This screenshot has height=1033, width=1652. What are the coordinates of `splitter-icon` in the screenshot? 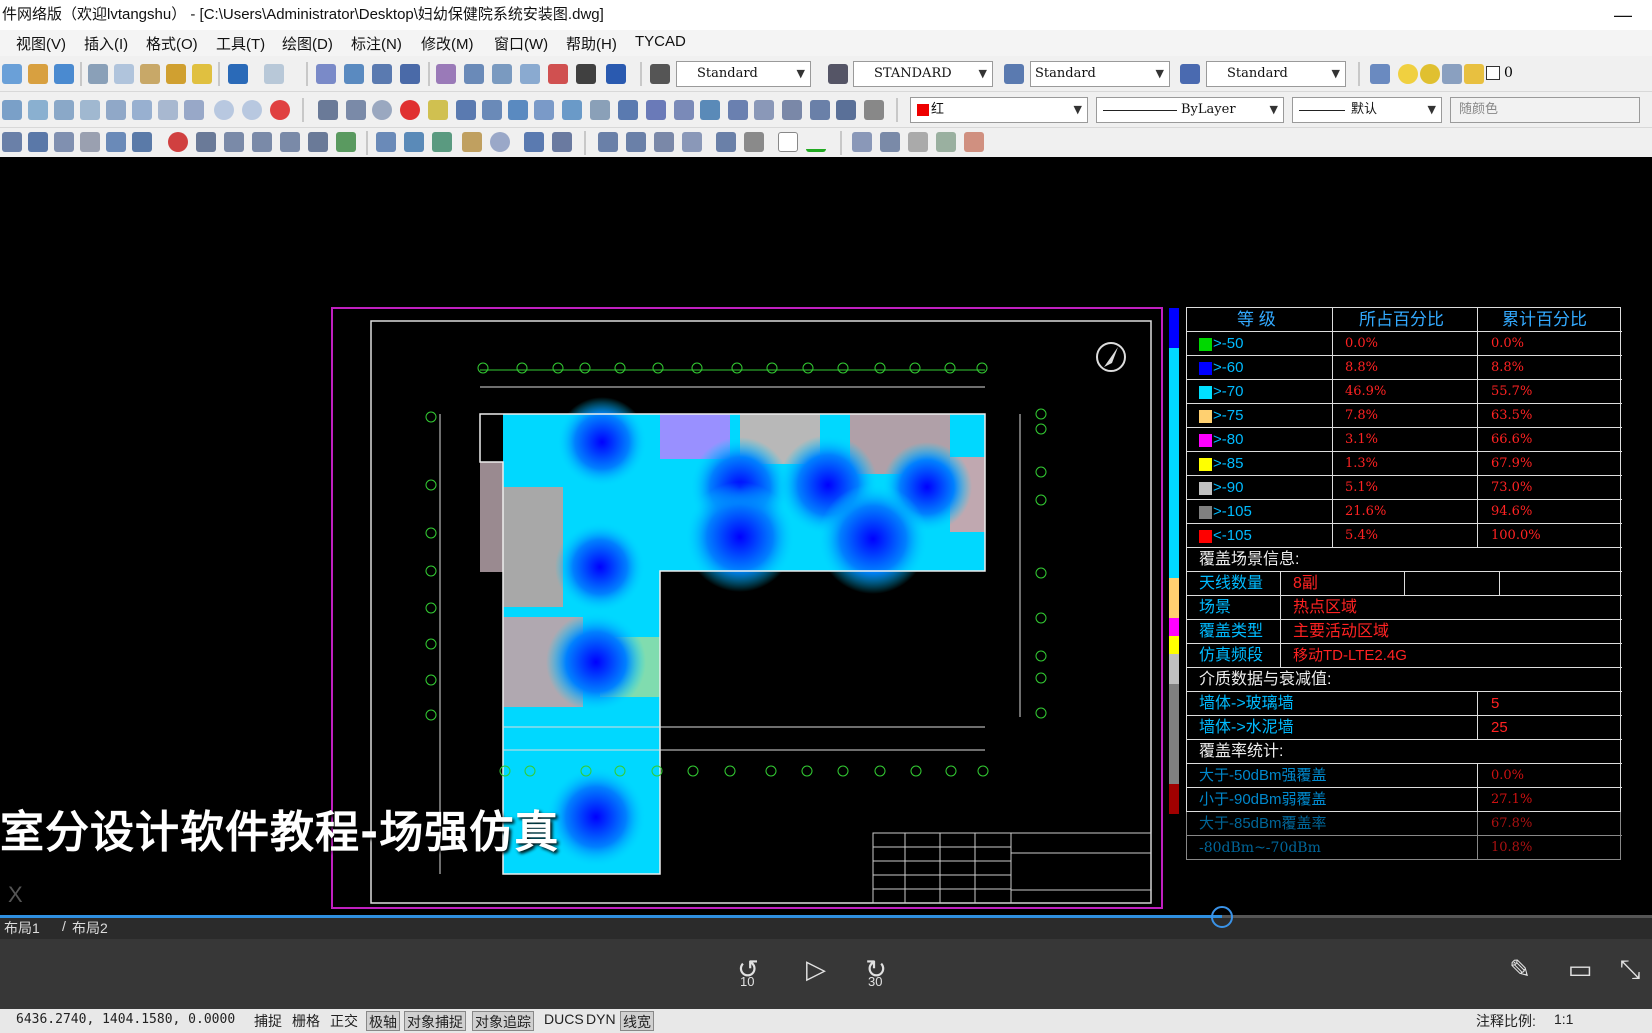 It's located at (492, 110).